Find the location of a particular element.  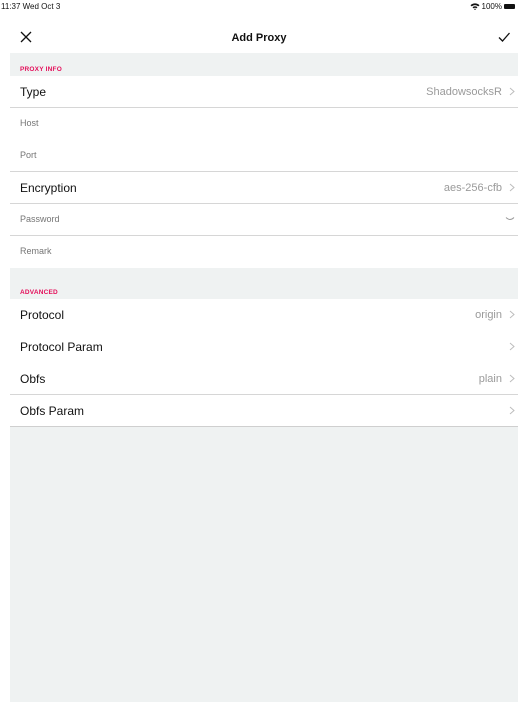

wifi-icon is located at coordinates (475, 6).